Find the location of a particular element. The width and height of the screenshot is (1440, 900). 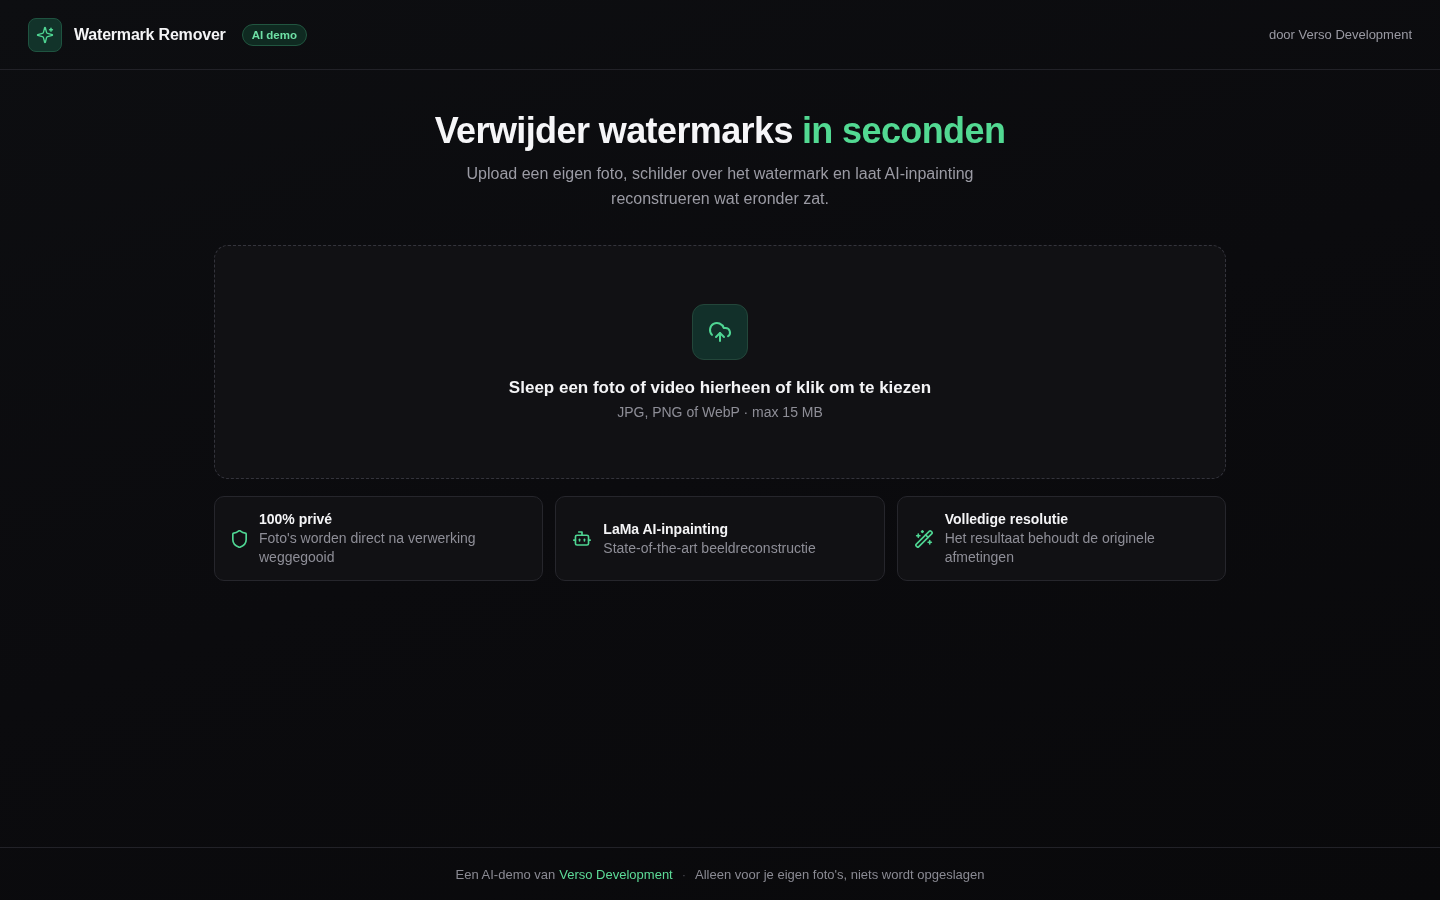

hero-title: Verwijder watermarks is located at coordinates (613, 131).